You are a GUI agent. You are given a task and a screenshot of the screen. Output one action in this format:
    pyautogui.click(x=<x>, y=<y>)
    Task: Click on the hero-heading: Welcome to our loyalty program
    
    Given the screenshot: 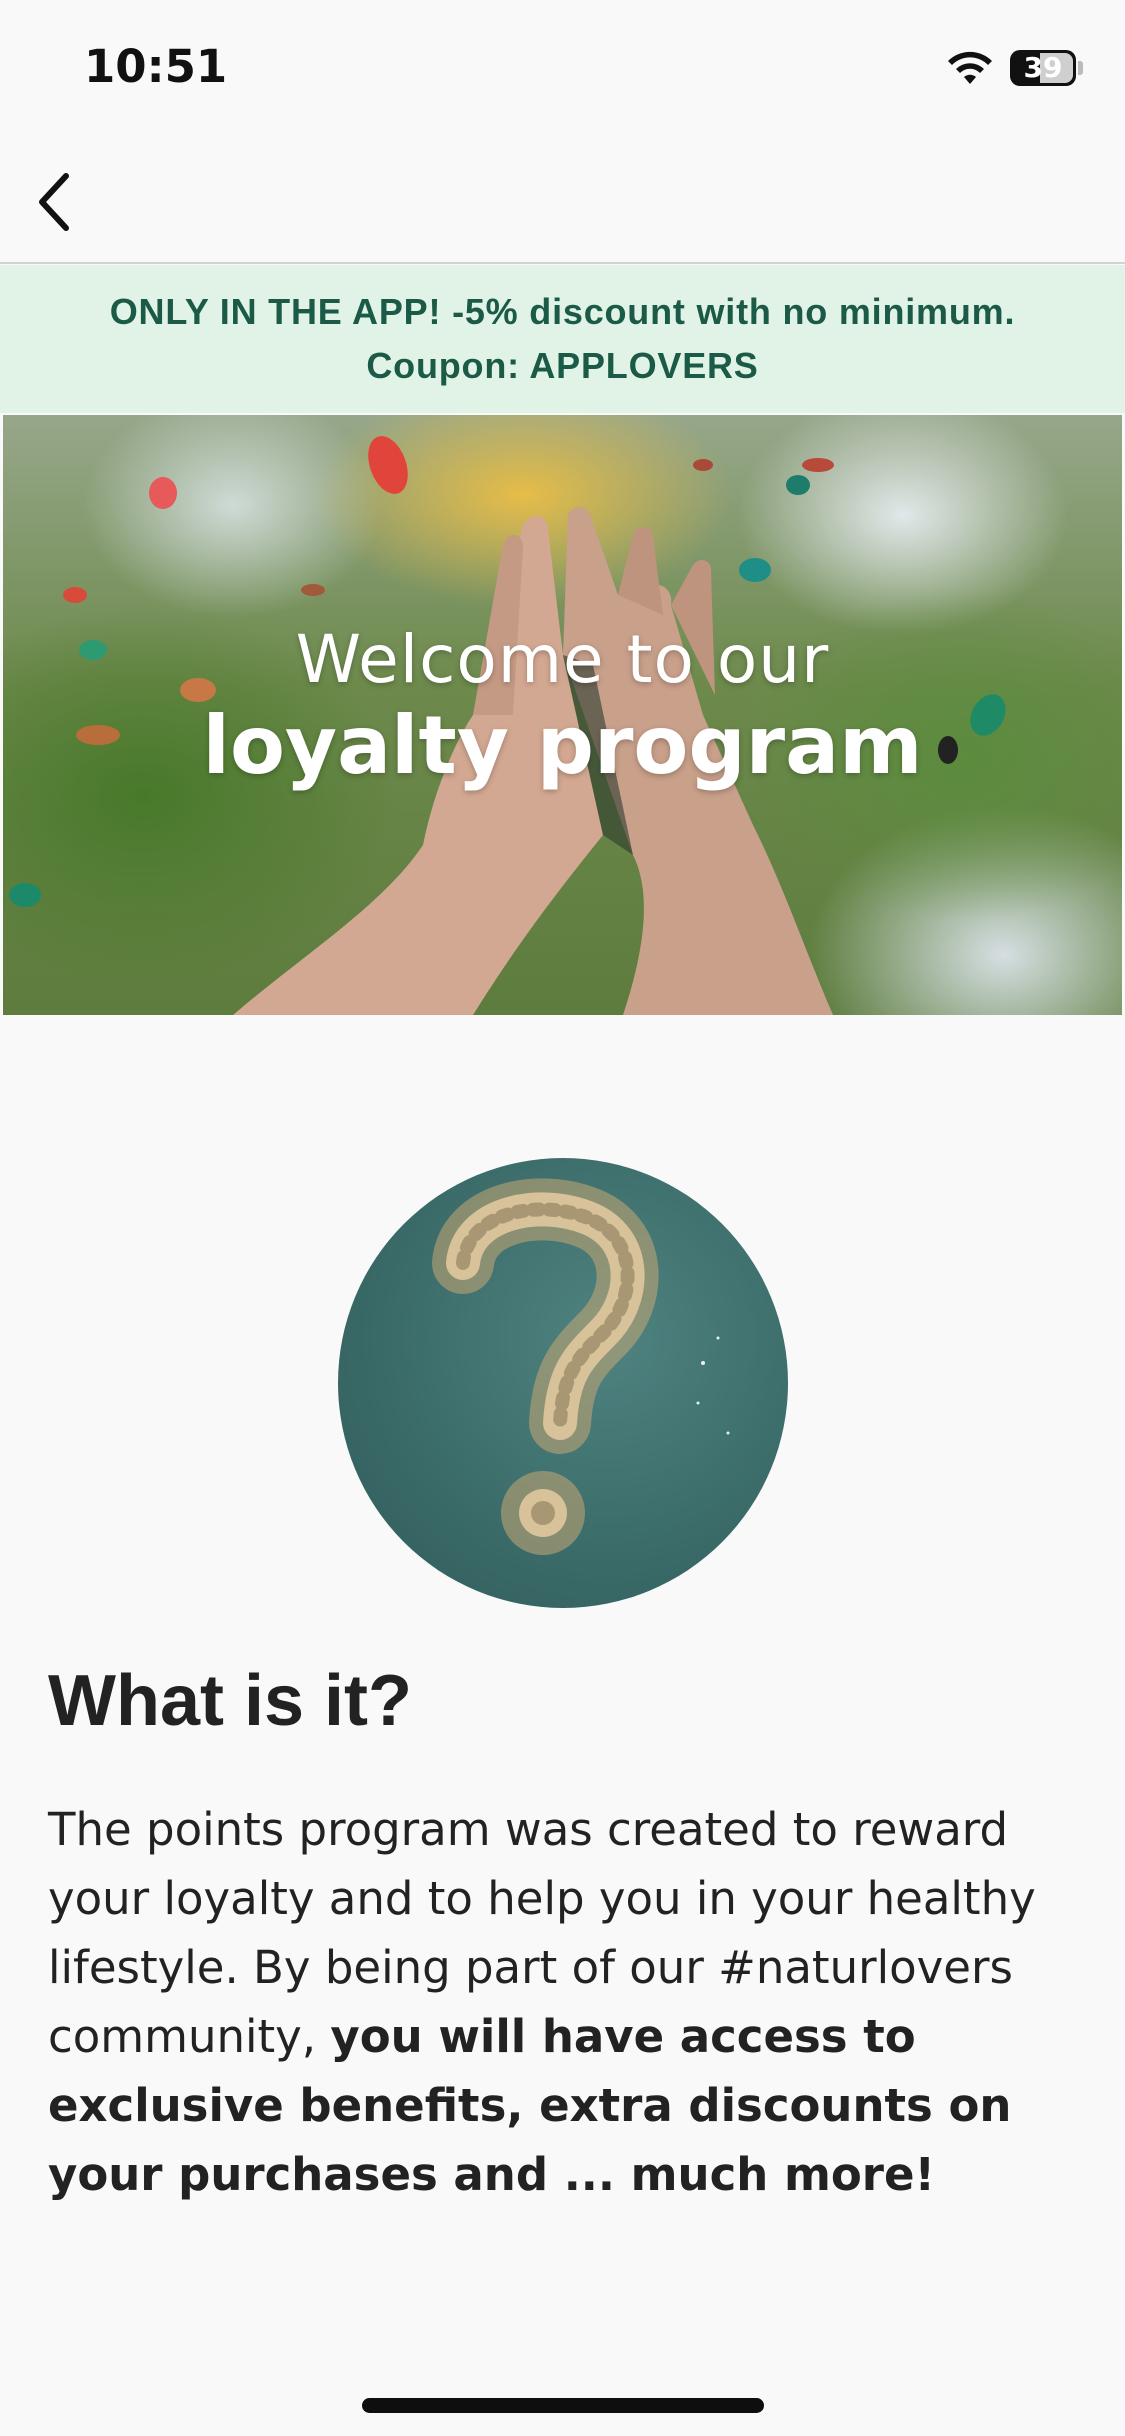 What is the action you would take?
    pyautogui.click(x=562, y=706)
    